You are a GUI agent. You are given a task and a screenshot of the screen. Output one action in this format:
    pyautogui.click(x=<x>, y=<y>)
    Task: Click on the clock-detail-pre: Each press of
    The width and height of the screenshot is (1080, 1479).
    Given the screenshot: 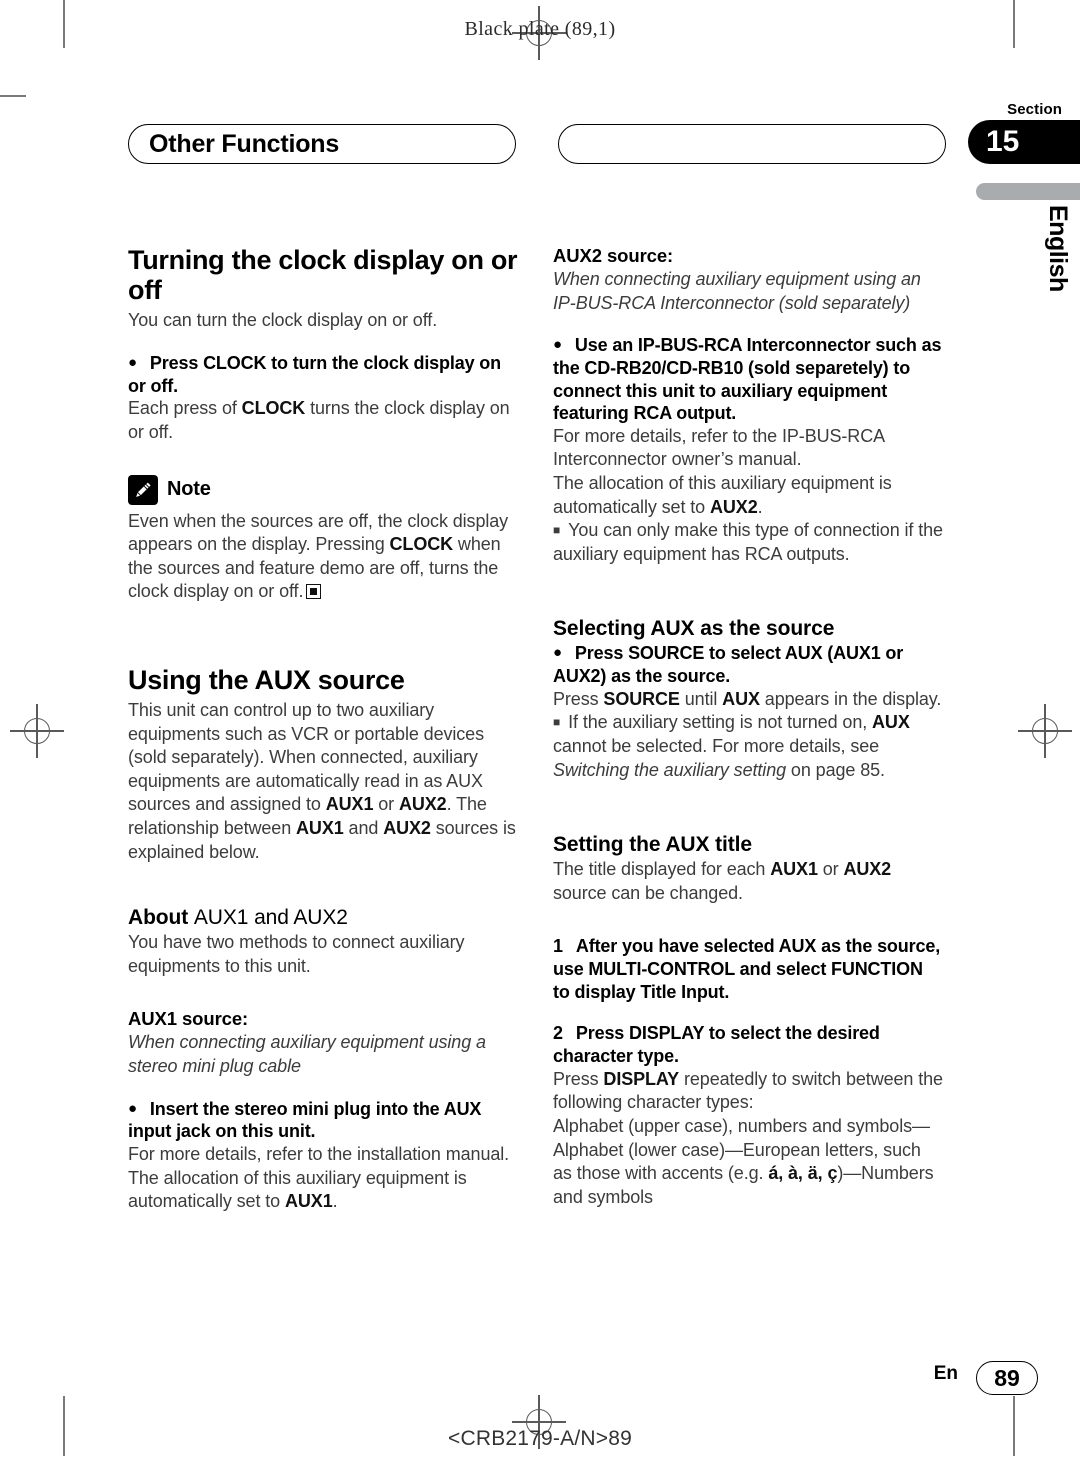 What is the action you would take?
    pyautogui.click(x=185, y=408)
    